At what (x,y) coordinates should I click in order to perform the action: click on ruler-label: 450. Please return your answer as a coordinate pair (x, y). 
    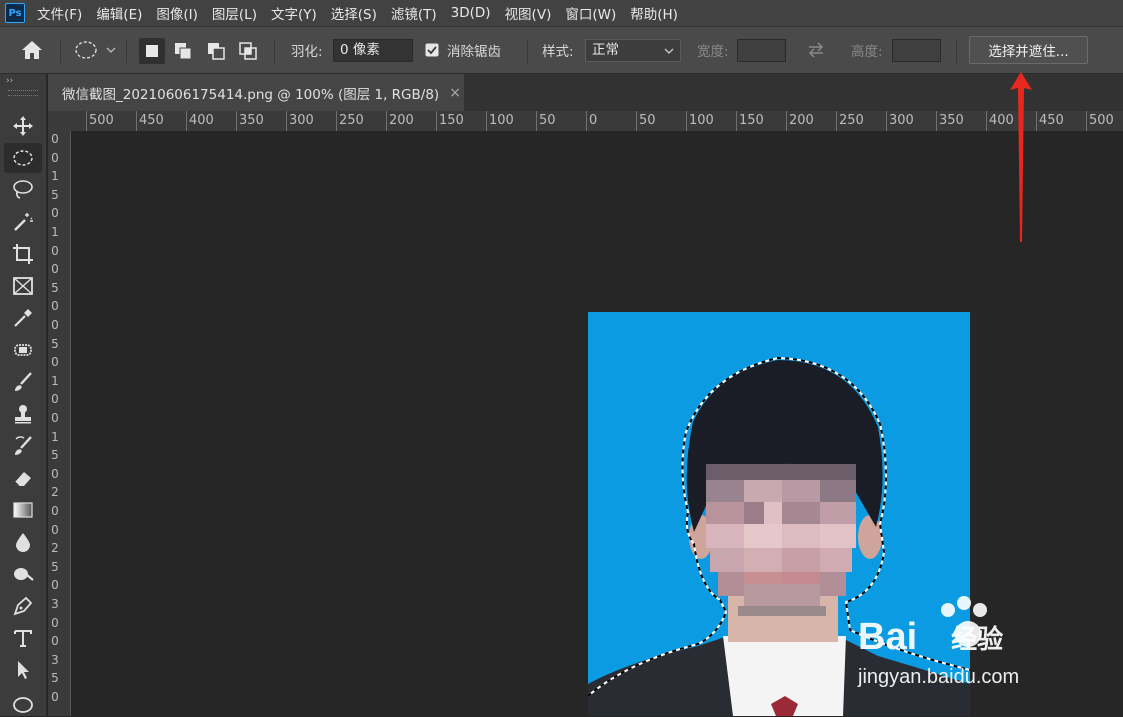
    Looking at the image, I should click on (151, 120).